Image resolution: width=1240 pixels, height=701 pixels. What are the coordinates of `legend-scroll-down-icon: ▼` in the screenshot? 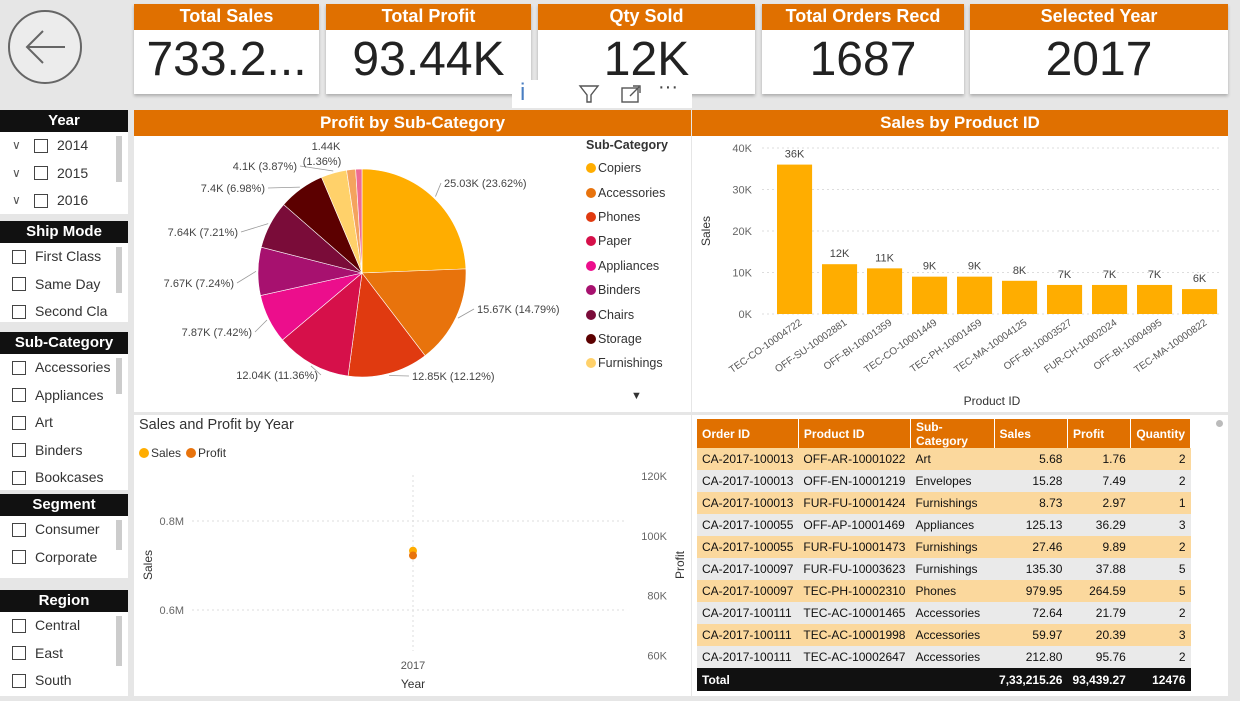 It's located at (636, 396).